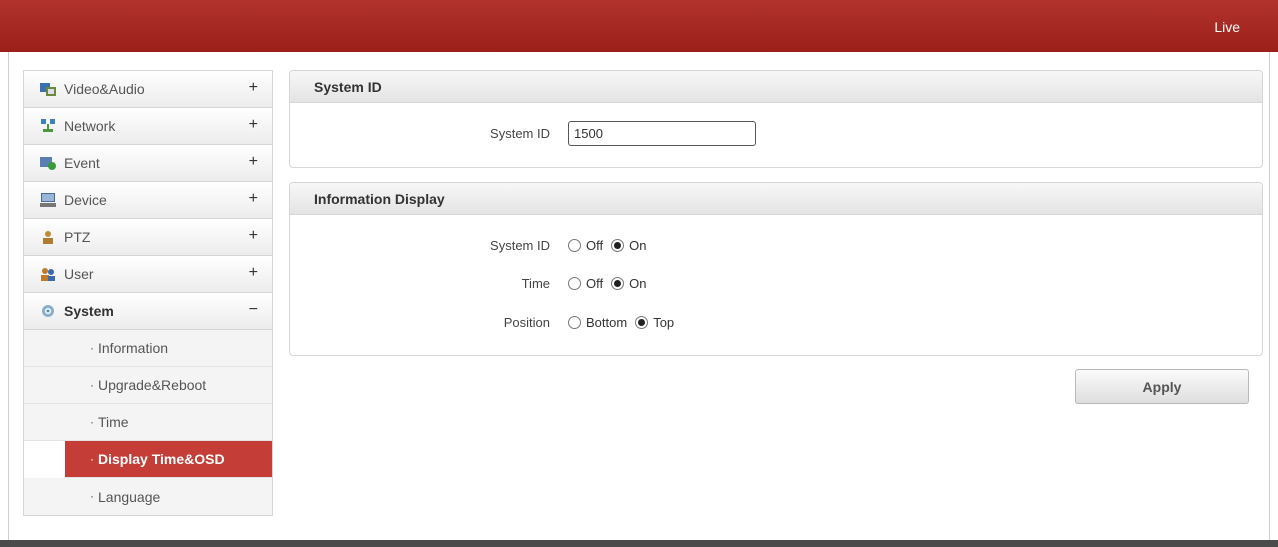 The height and width of the screenshot is (547, 1278). What do you see at coordinates (526, 322) in the screenshot?
I see `row-label: Position` at bounding box center [526, 322].